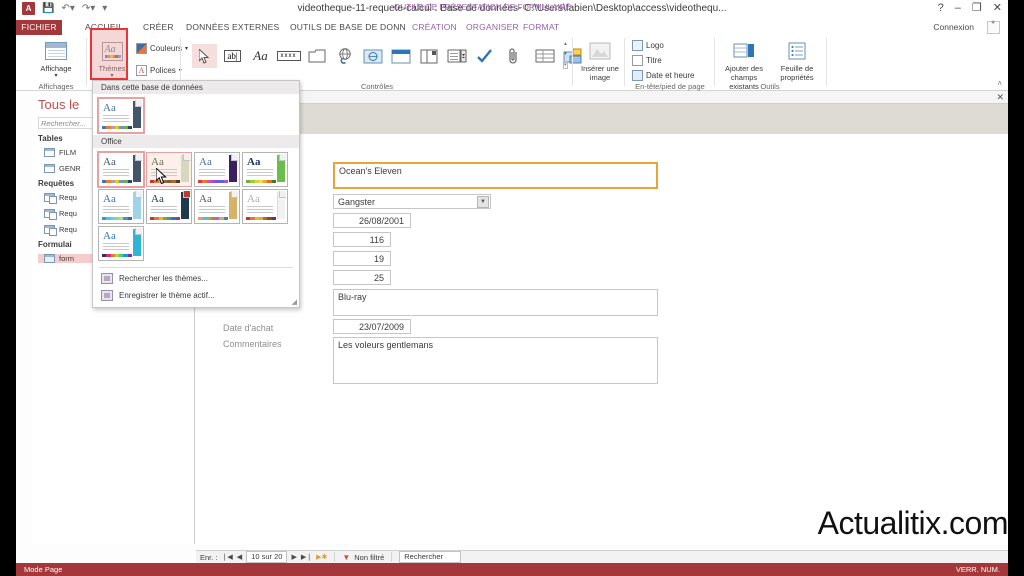 The height and width of the screenshot is (576, 1024). What do you see at coordinates (227, 557) in the screenshot?
I see `first-record-button: ❘◀` at bounding box center [227, 557].